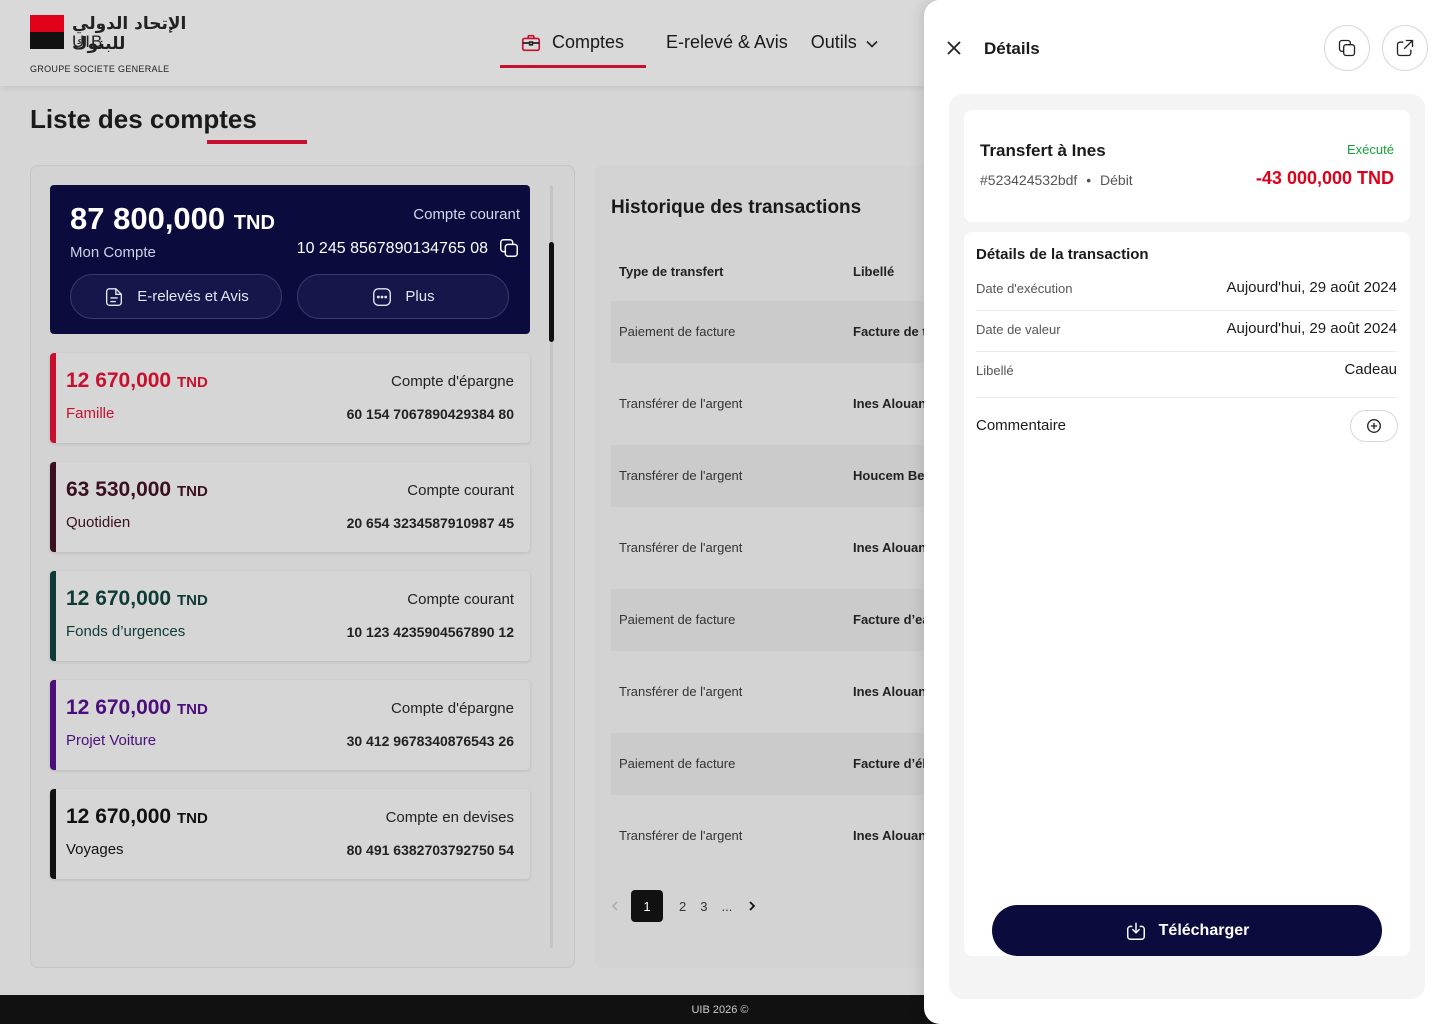 The width and height of the screenshot is (1440, 1024). I want to click on transaction-row: Transférer de l'argent Houcem Ben, so click(773, 476).